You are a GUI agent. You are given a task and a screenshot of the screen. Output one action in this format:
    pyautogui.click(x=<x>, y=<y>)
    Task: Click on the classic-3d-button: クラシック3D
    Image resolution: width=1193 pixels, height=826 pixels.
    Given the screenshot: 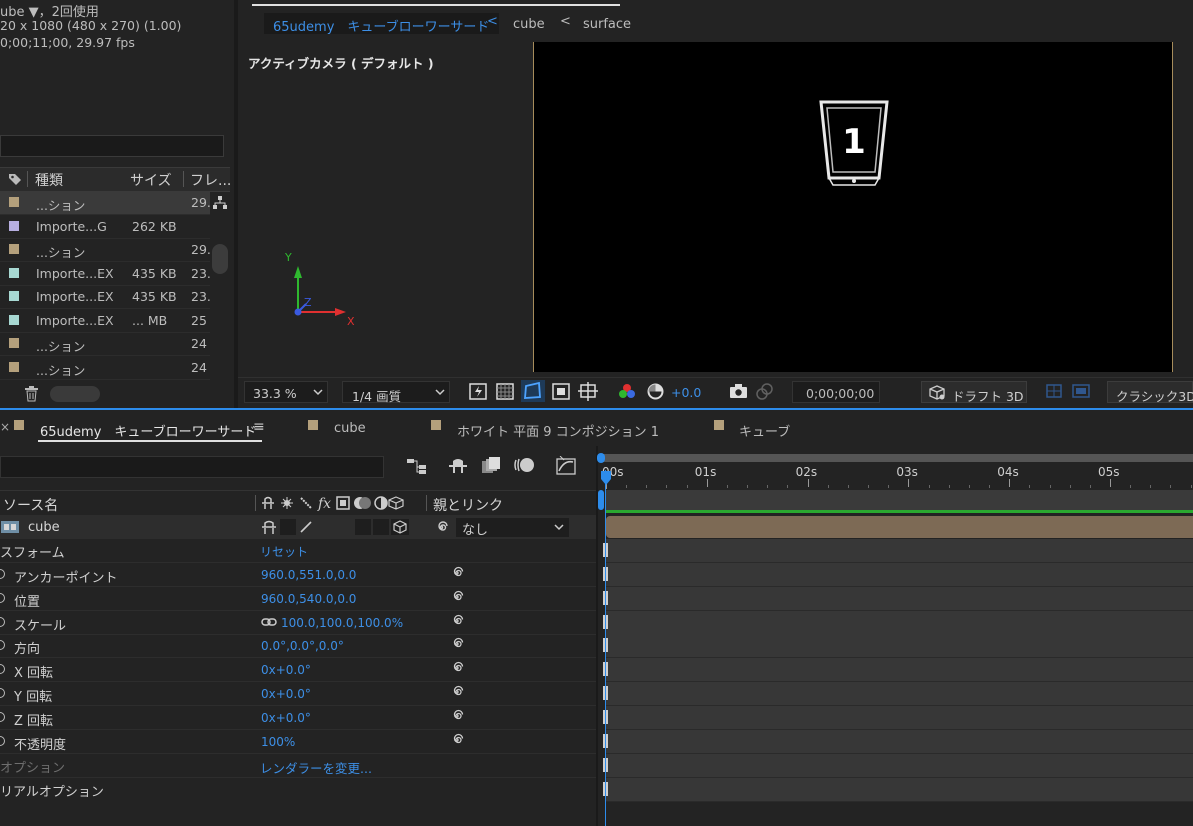 What is the action you would take?
    pyautogui.click(x=1150, y=392)
    